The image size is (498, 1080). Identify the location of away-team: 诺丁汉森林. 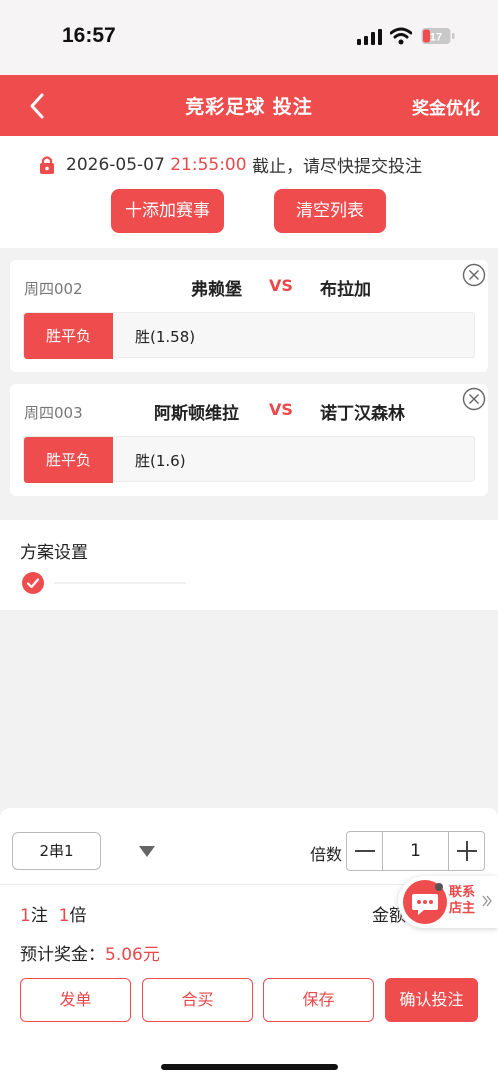
(362, 414).